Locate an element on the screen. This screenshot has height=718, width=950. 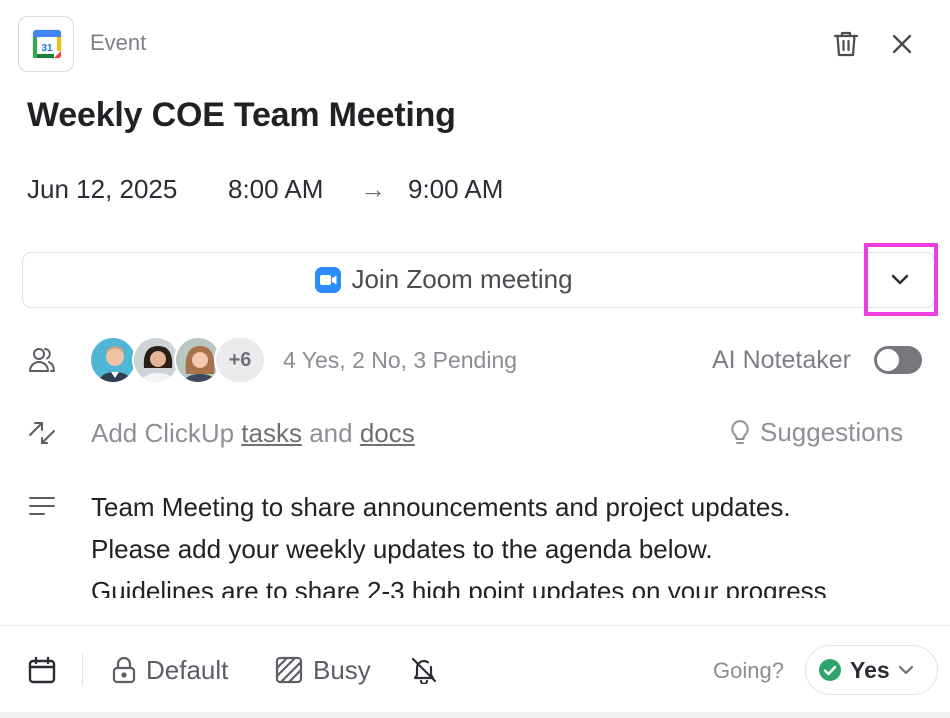
end-time: 9:00 AM is located at coordinates (455, 189).